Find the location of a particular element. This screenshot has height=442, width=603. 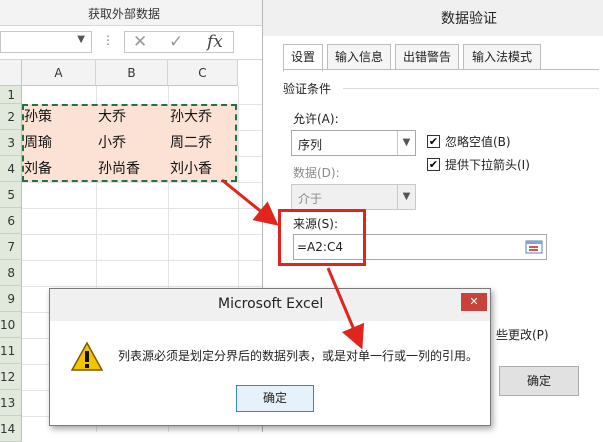

dropdown-label: 提供下拉箭头(I) is located at coordinates (487, 165).